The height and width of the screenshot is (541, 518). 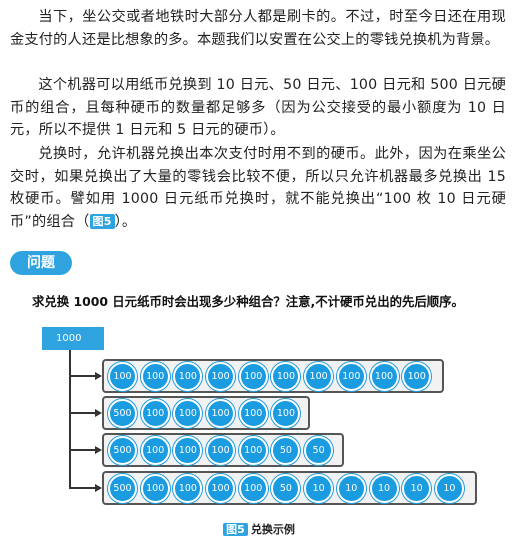 What do you see at coordinates (73, 338) in the screenshot?
I see `root-bill-box: 1000` at bounding box center [73, 338].